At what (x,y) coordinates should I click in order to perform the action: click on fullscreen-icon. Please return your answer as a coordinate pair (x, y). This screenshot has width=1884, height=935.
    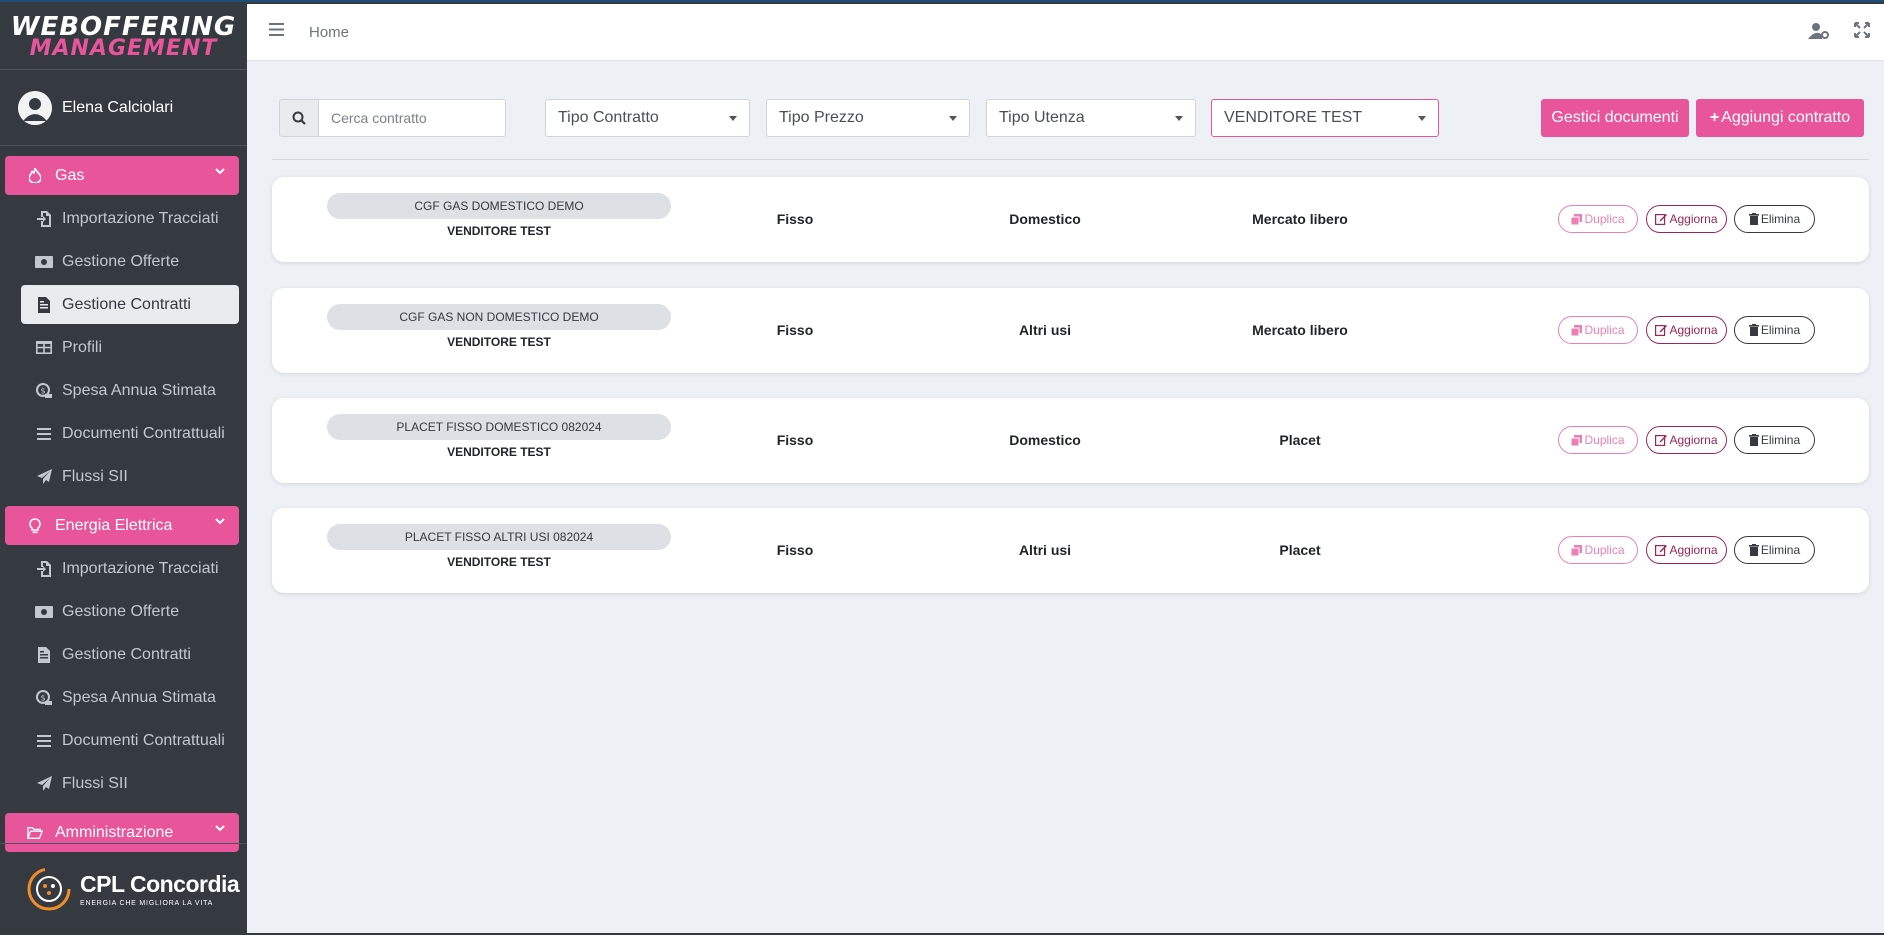
    Looking at the image, I should click on (1862, 33).